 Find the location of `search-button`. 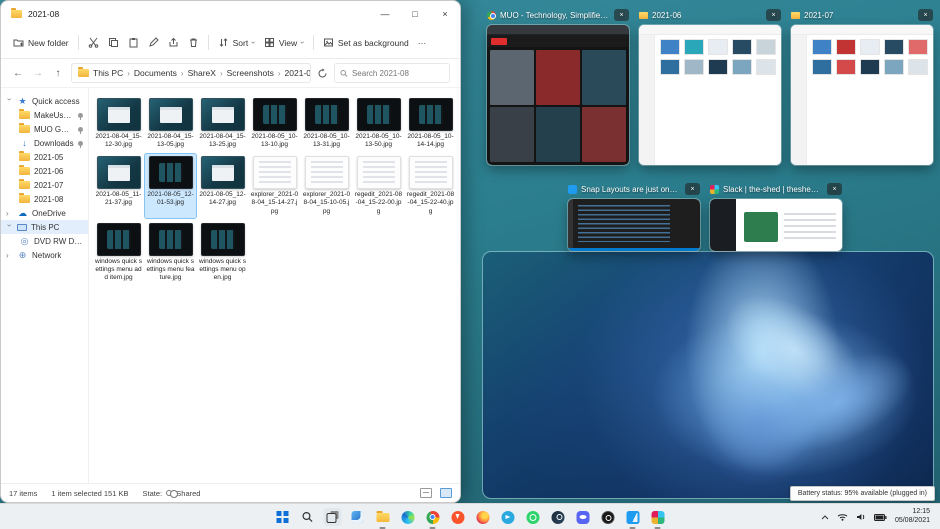

search-button is located at coordinates (308, 517).